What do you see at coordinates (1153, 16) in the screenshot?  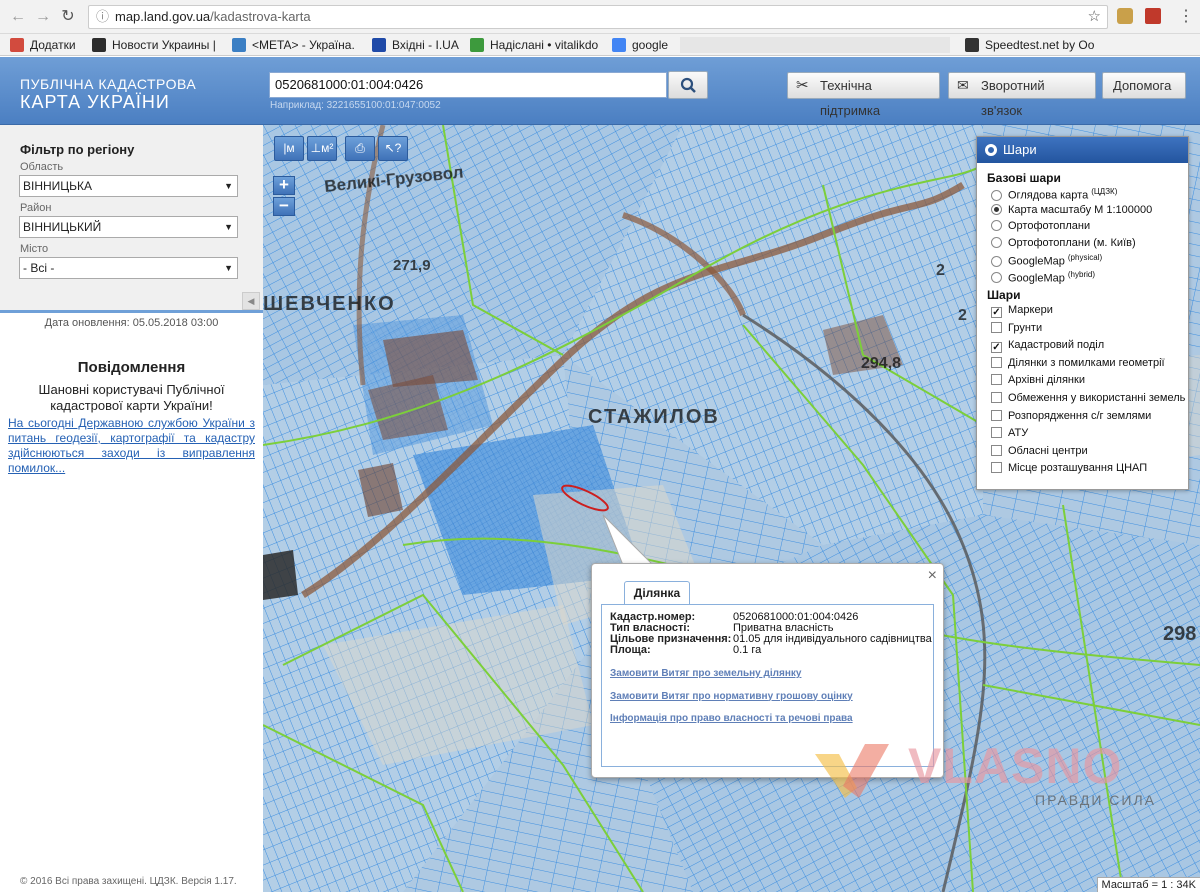 I see `pdf-extension-icon` at bounding box center [1153, 16].